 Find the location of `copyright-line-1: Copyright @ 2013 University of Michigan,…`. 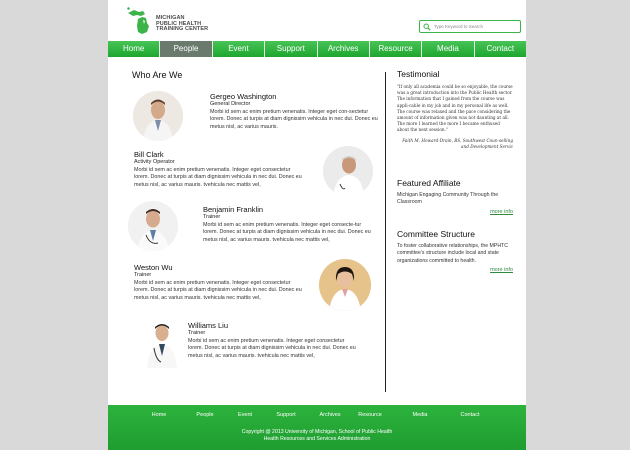

copyright-line-1: Copyright @ 2013 University of Michigan,… is located at coordinates (317, 432).